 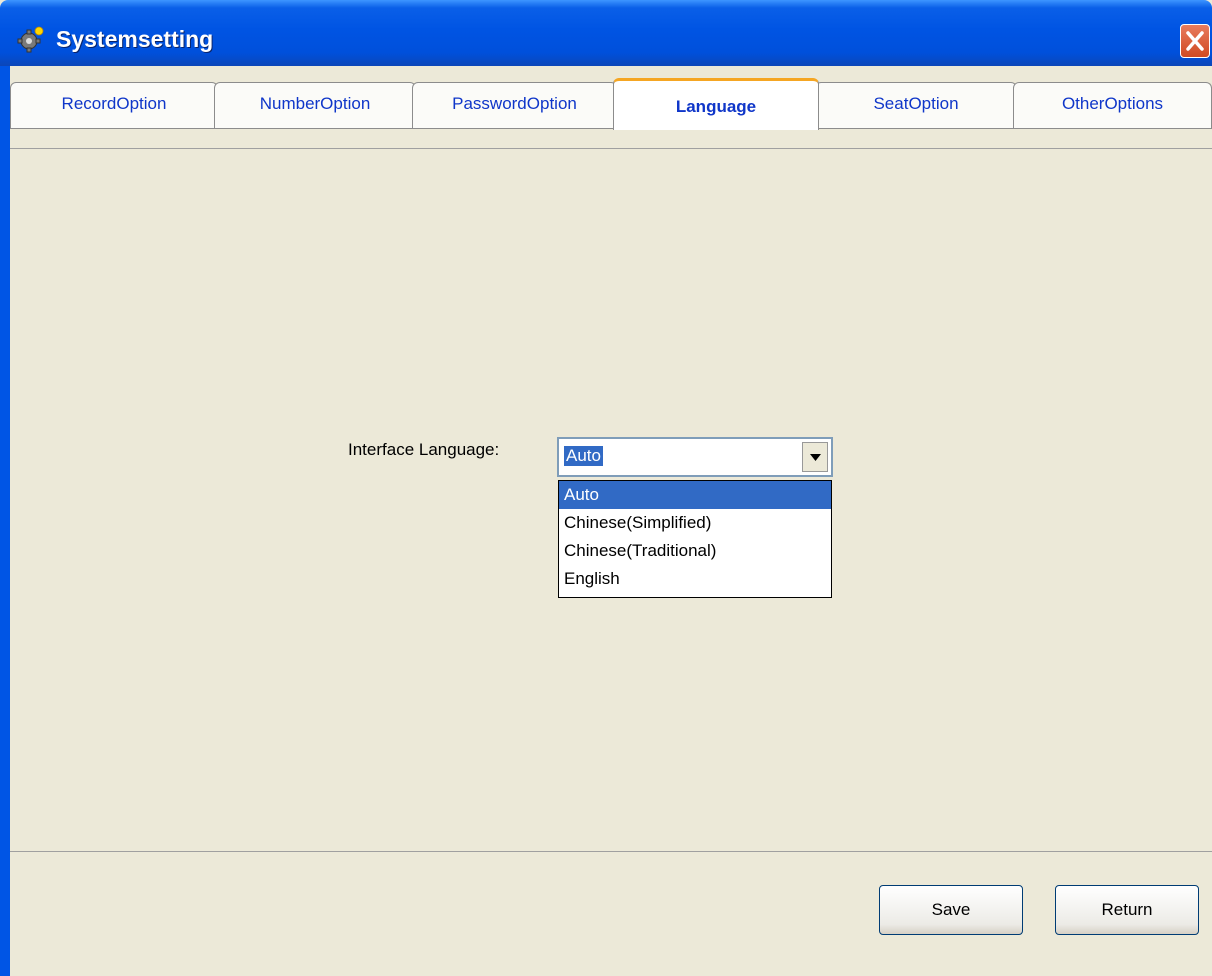 I want to click on title-bar: Systemsetting, so click(x=606, y=33).